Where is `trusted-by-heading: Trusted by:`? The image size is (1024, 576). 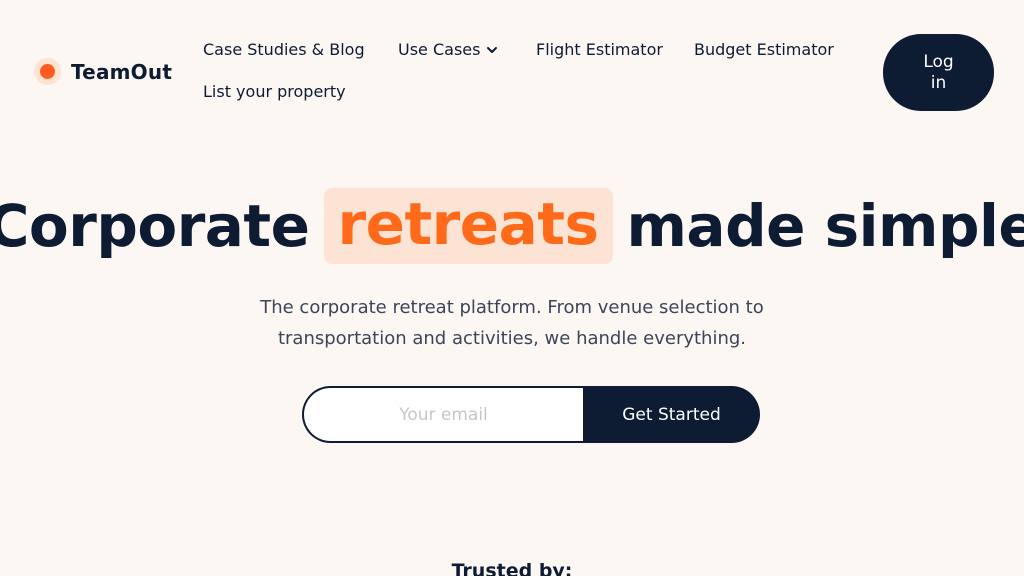 trusted-by-heading: Trusted by: is located at coordinates (512, 568).